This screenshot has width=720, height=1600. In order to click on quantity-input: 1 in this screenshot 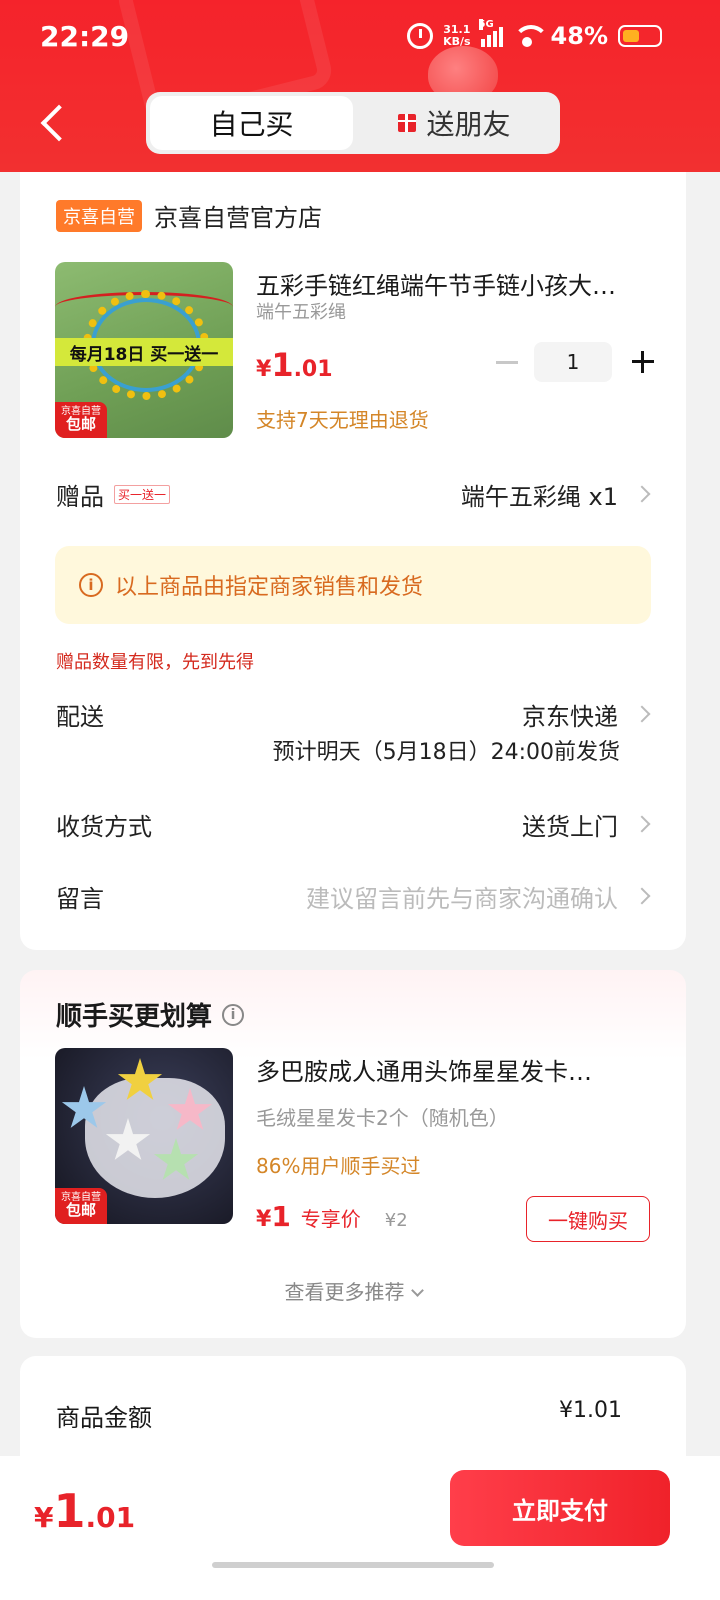, I will do `click(573, 362)`.